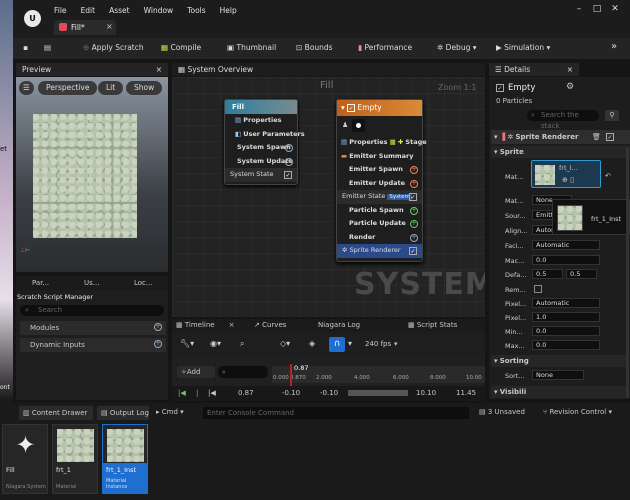  What do you see at coordinates (558, 361) in the screenshot?
I see `sorting-section: ▾ Sorting` at bounding box center [558, 361].